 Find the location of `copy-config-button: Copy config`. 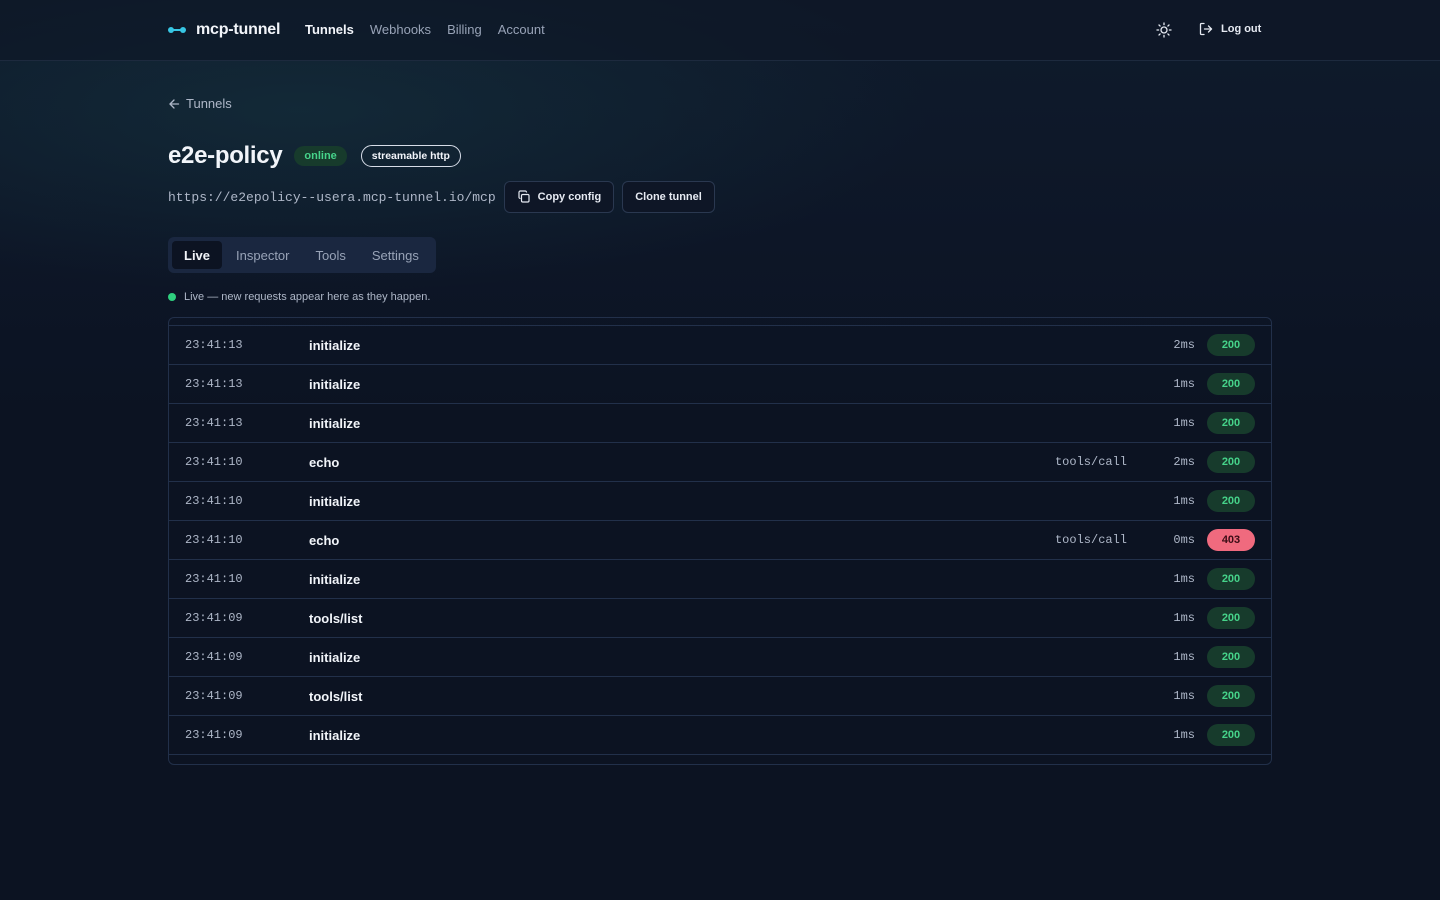

copy-config-button: Copy config is located at coordinates (559, 197).